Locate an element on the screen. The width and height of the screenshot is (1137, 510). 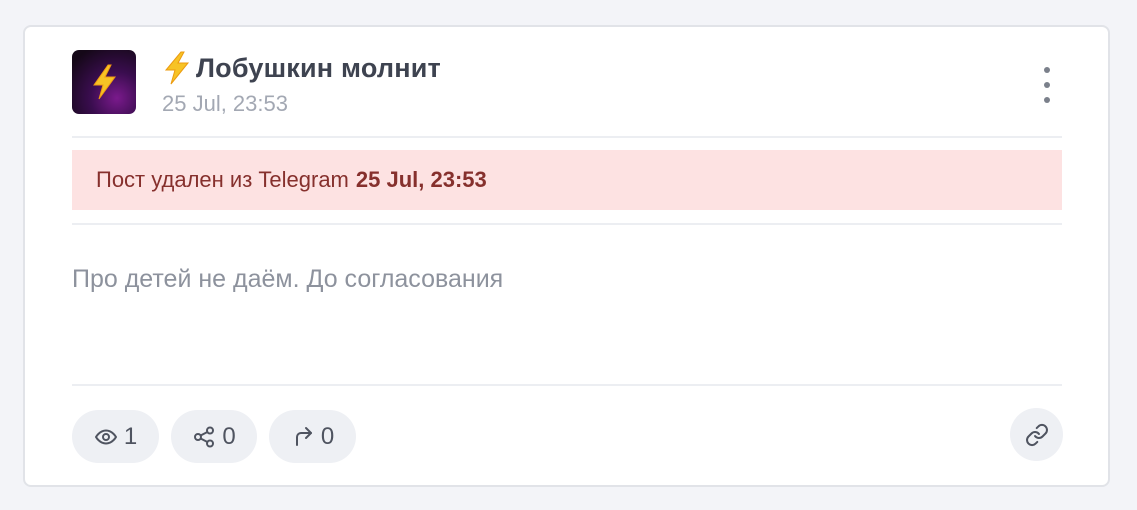
post-body: Про детей не даём. До согласования is located at coordinates (288, 279).